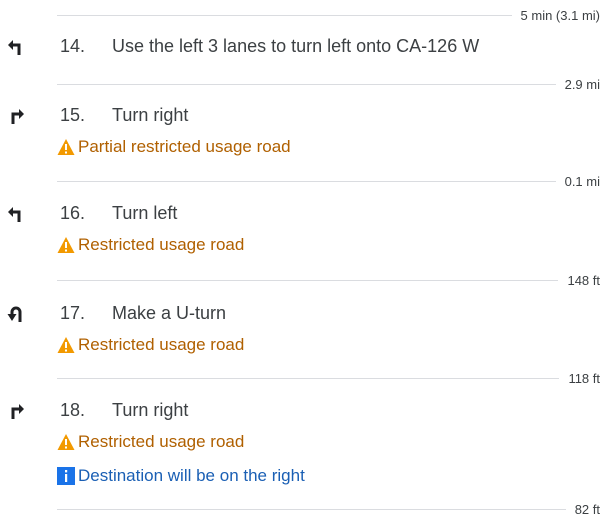 The image size is (604, 521). I want to click on step-distance: 0.1 mi, so click(582, 181).